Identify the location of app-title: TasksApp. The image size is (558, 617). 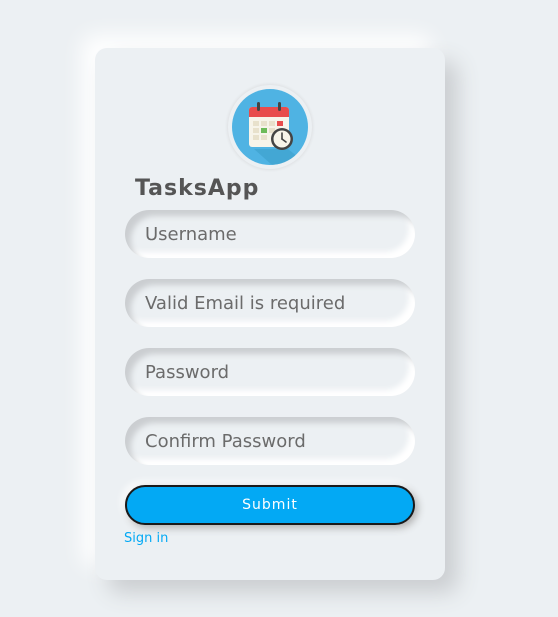
(197, 188).